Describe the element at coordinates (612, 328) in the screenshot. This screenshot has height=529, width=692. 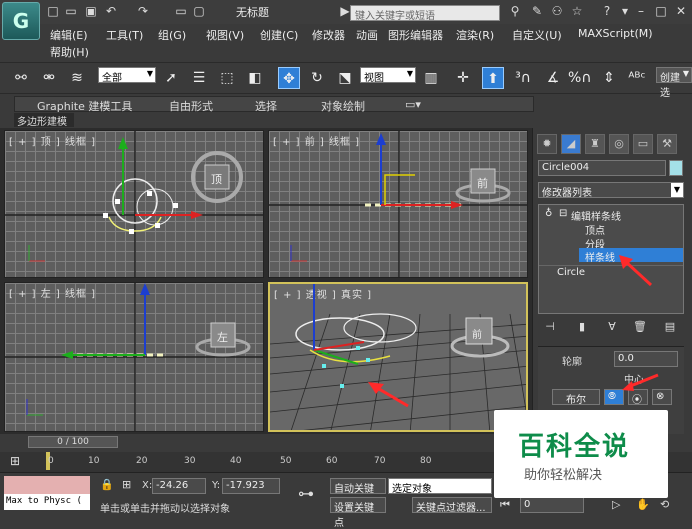
I see `make-unique-icon: ∀` at that location.